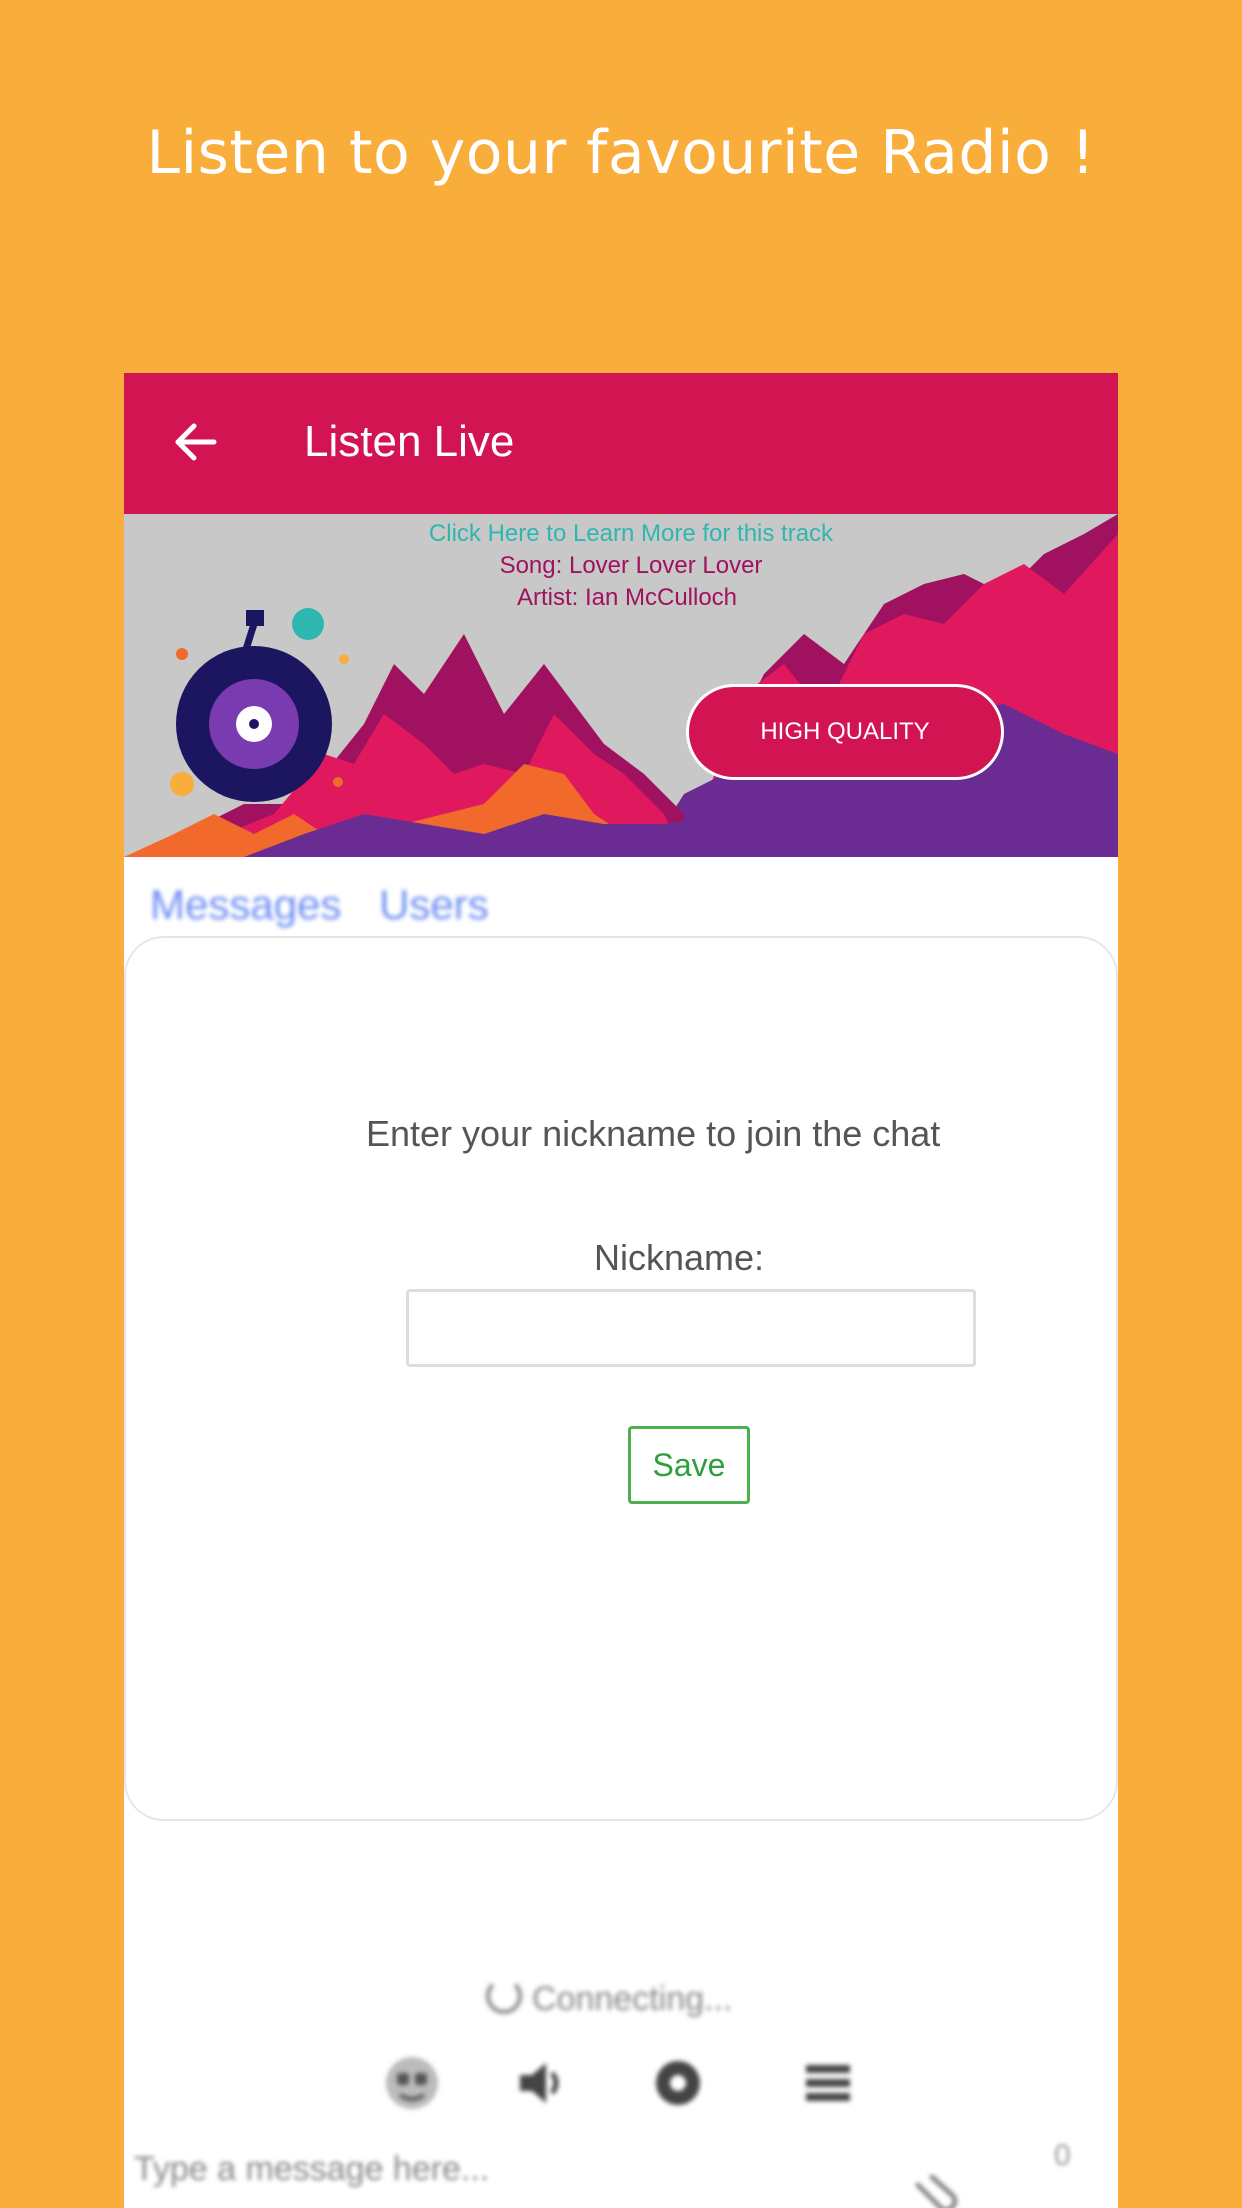 The width and height of the screenshot is (1242, 2208). What do you see at coordinates (626, 534) in the screenshot?
I see `track-info-link: Click Here to Learn More for this track` at bounding box center [626, 534].